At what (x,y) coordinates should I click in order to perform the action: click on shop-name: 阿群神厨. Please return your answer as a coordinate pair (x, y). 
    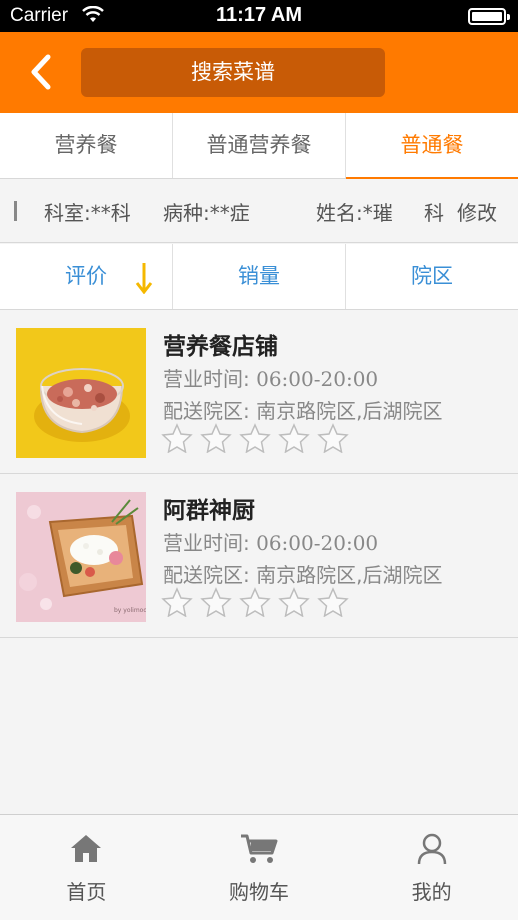
    Looking at the image, I should click on (209, 511).